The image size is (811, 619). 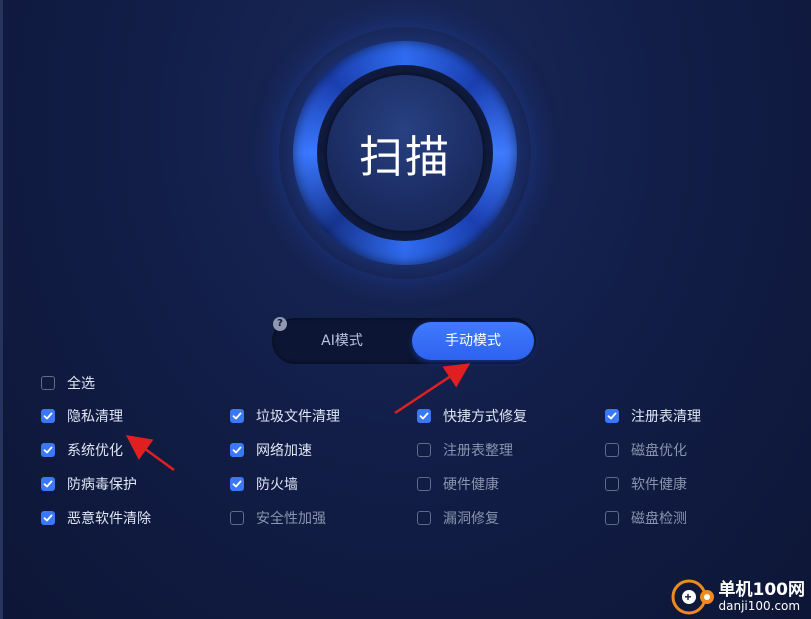 What do you see at coordinates (471, 519) in the screenshot?
I see `option-label: 漏洞修复` at bounding box center [471, 519].